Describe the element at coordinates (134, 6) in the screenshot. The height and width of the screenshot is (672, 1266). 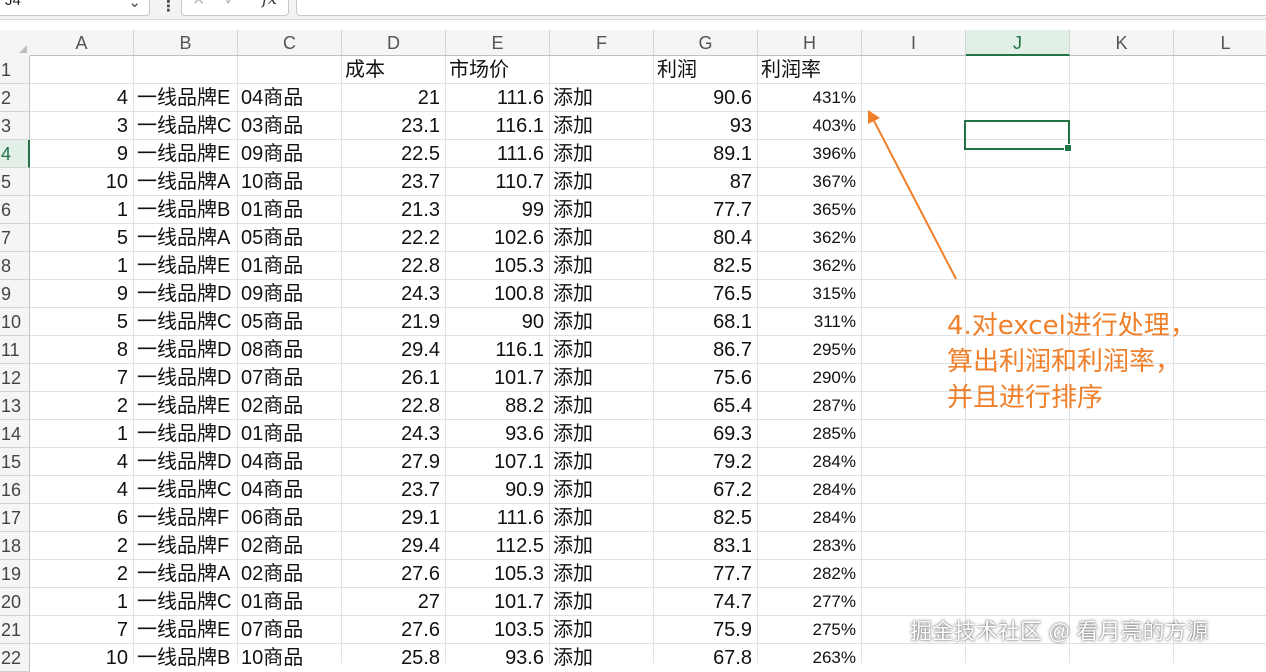
I see `chevron-down-icon: ⌄` at that location.